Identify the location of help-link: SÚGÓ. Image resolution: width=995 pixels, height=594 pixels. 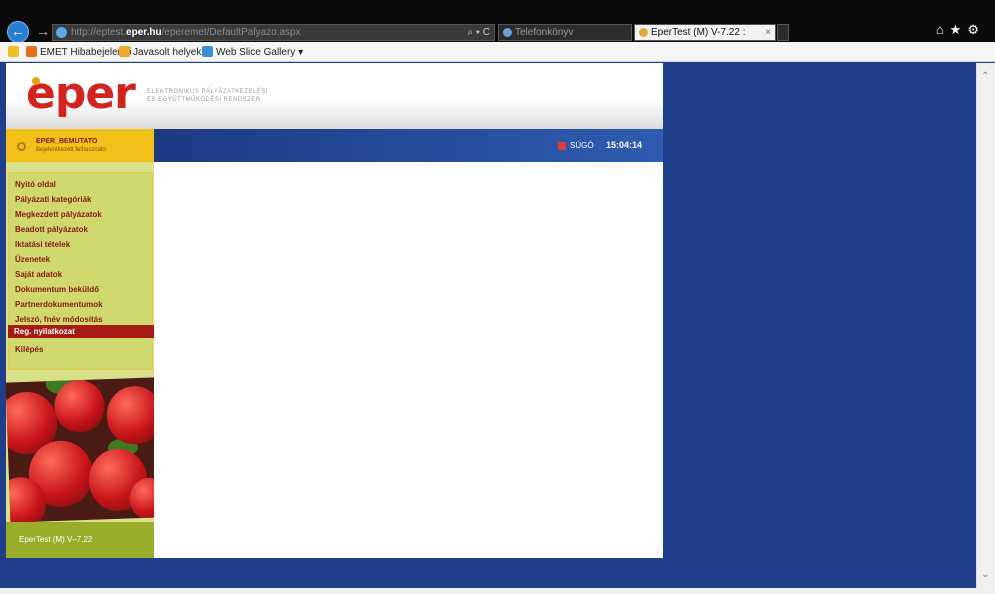
(582, 145).